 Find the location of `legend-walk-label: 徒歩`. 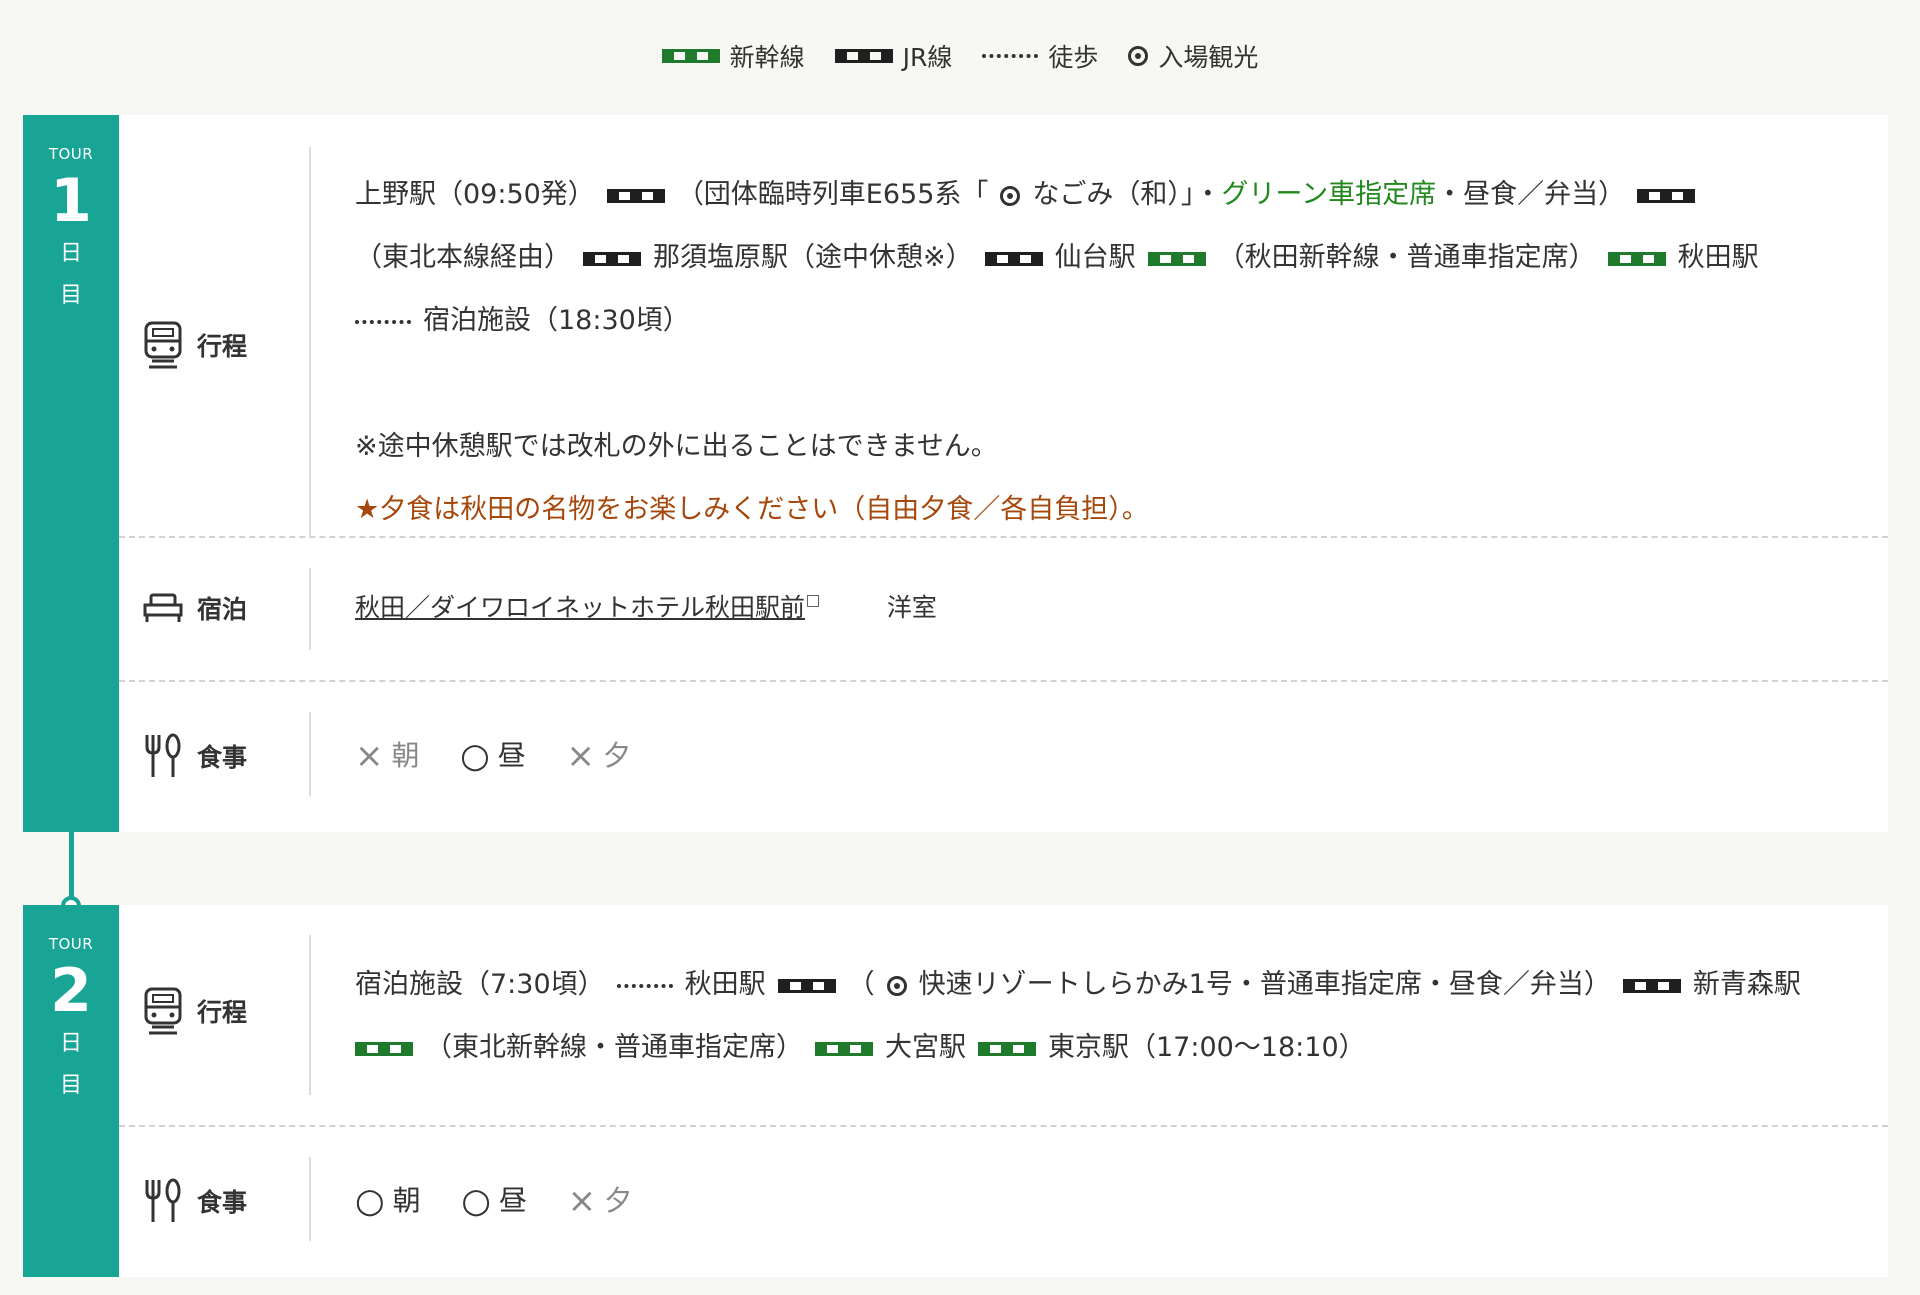

legend-walk-label: 徒歩 is located at coordinates (1073, 57).